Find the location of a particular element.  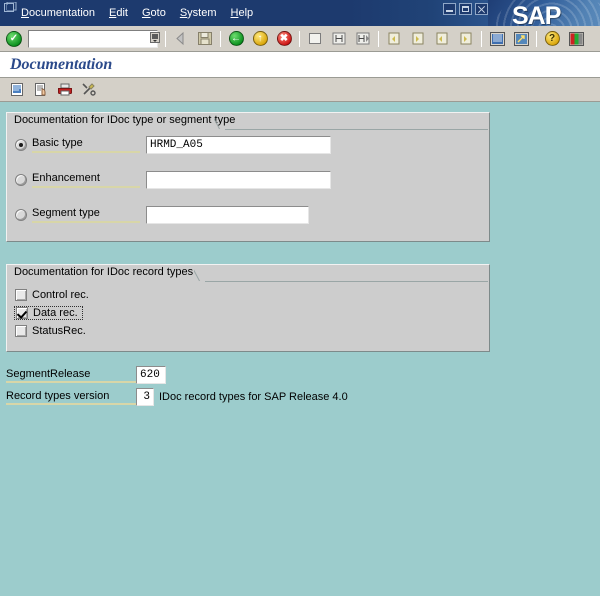

create-session-icon is located at coordinates (497, 38).